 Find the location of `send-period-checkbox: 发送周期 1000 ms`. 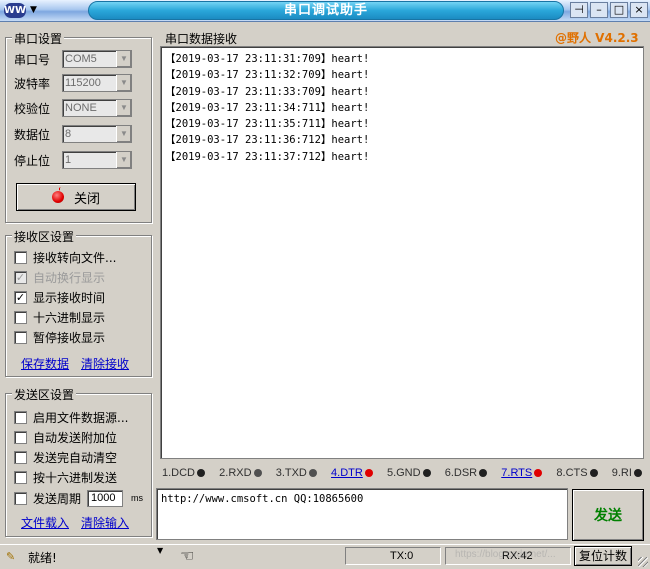

send-period-checkbox: 发送周期 1000 ms is located at coordinates (78, 498).